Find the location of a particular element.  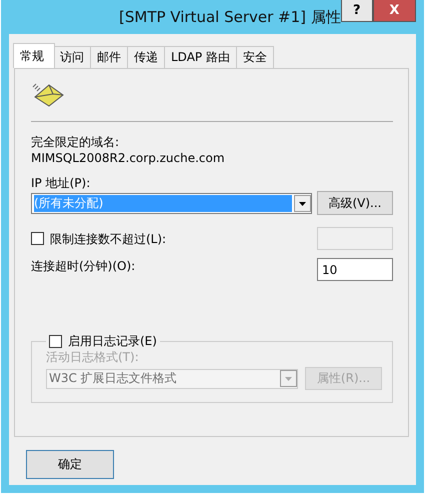

tab: 安全 is located at coordinates (255, 57).